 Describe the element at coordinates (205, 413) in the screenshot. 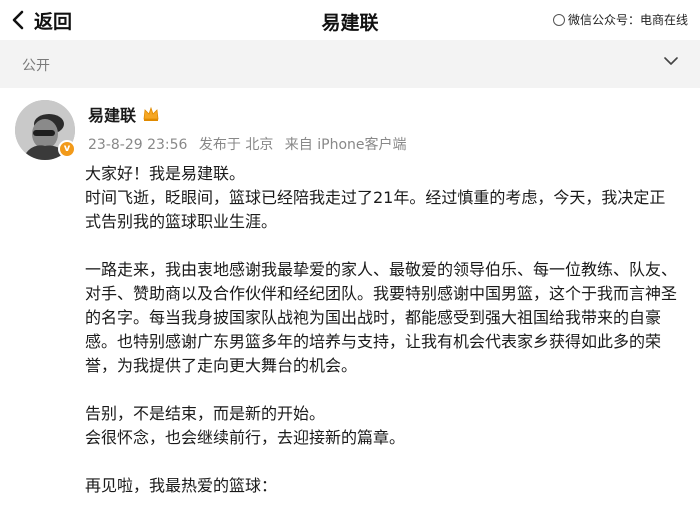

I see `post-line: 告别，不是结束，而是新的开始。` at that location.